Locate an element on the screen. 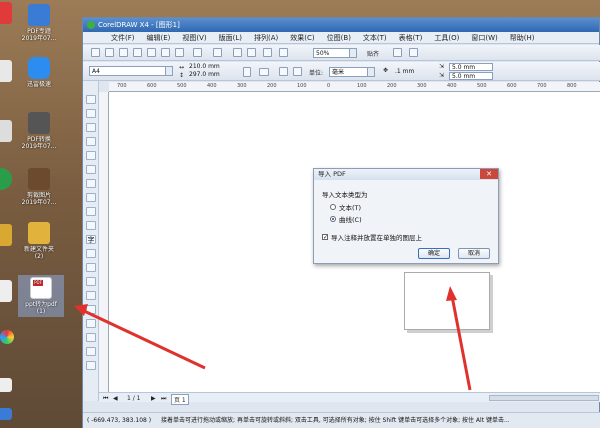  arrow-to-pdf-file is located at coordinates (143, 339).